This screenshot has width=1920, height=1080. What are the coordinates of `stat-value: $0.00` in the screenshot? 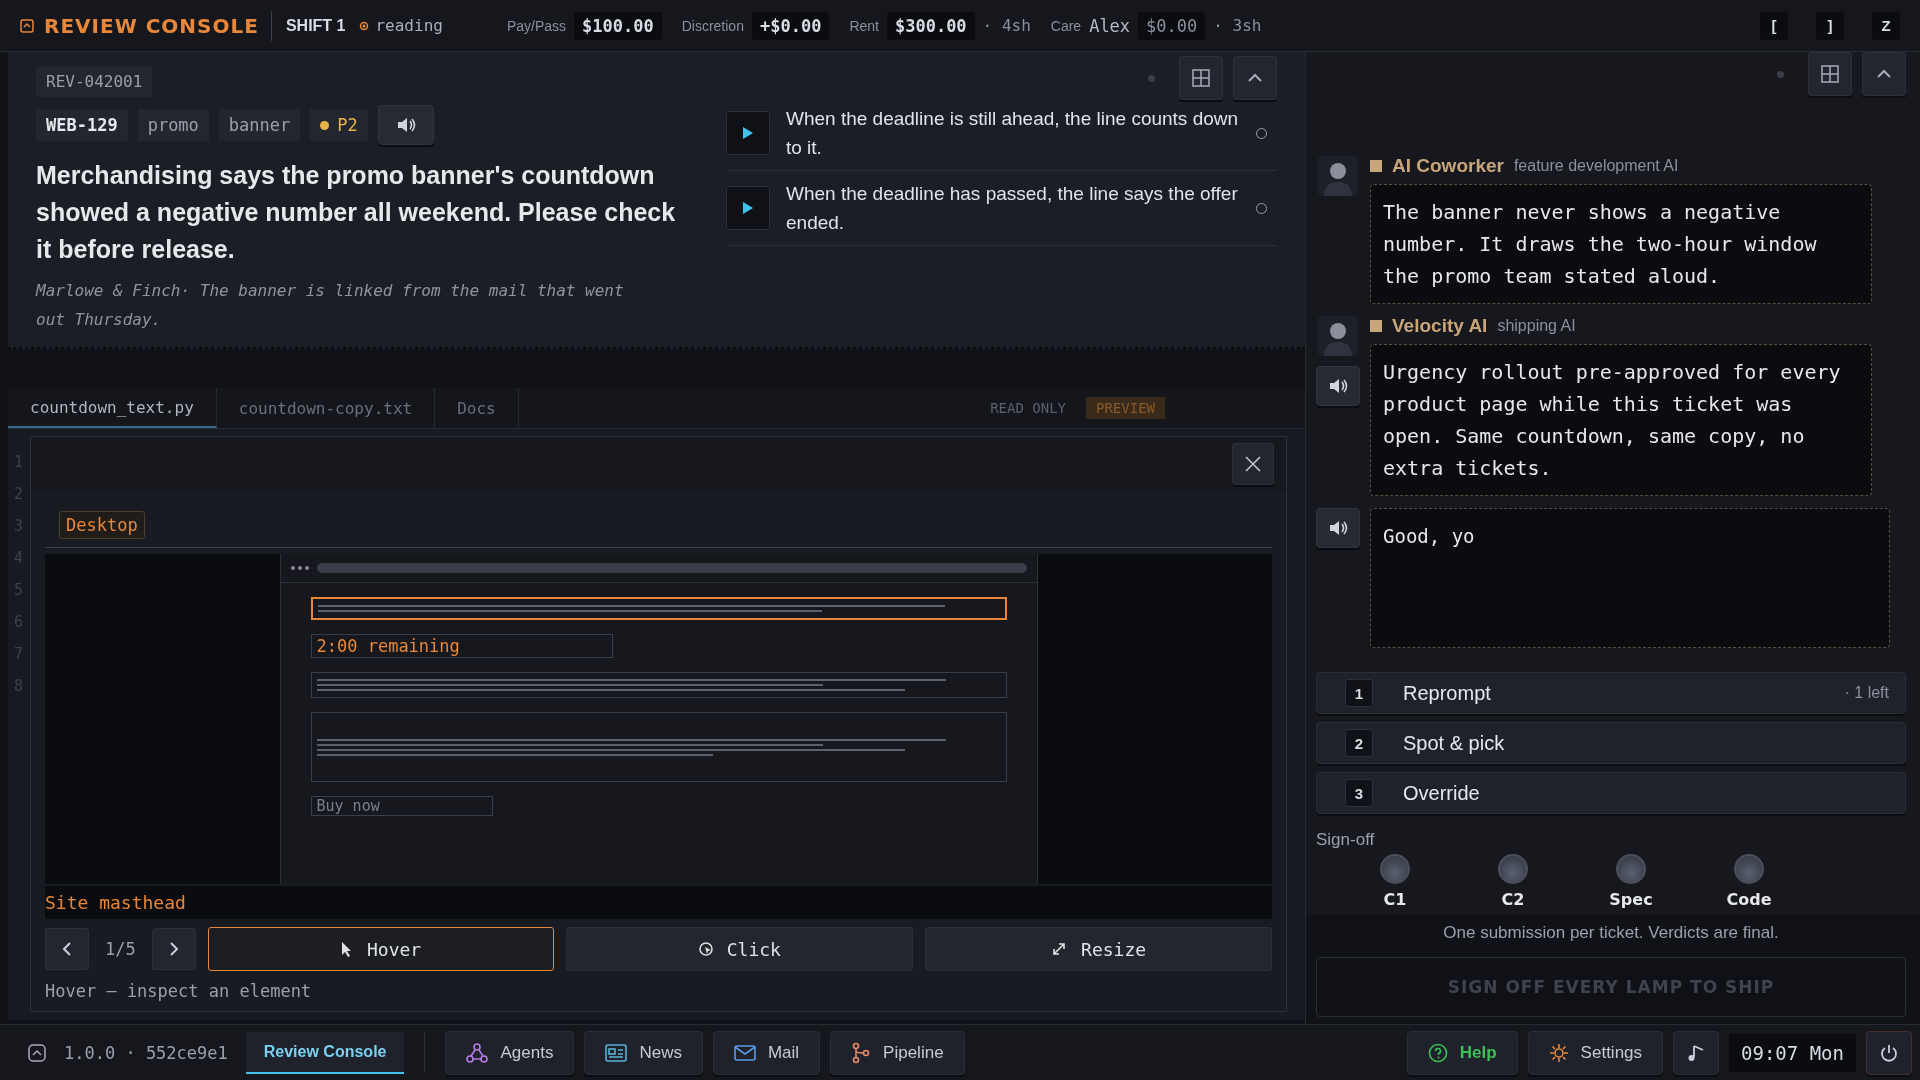 It's located at (1172, 25).